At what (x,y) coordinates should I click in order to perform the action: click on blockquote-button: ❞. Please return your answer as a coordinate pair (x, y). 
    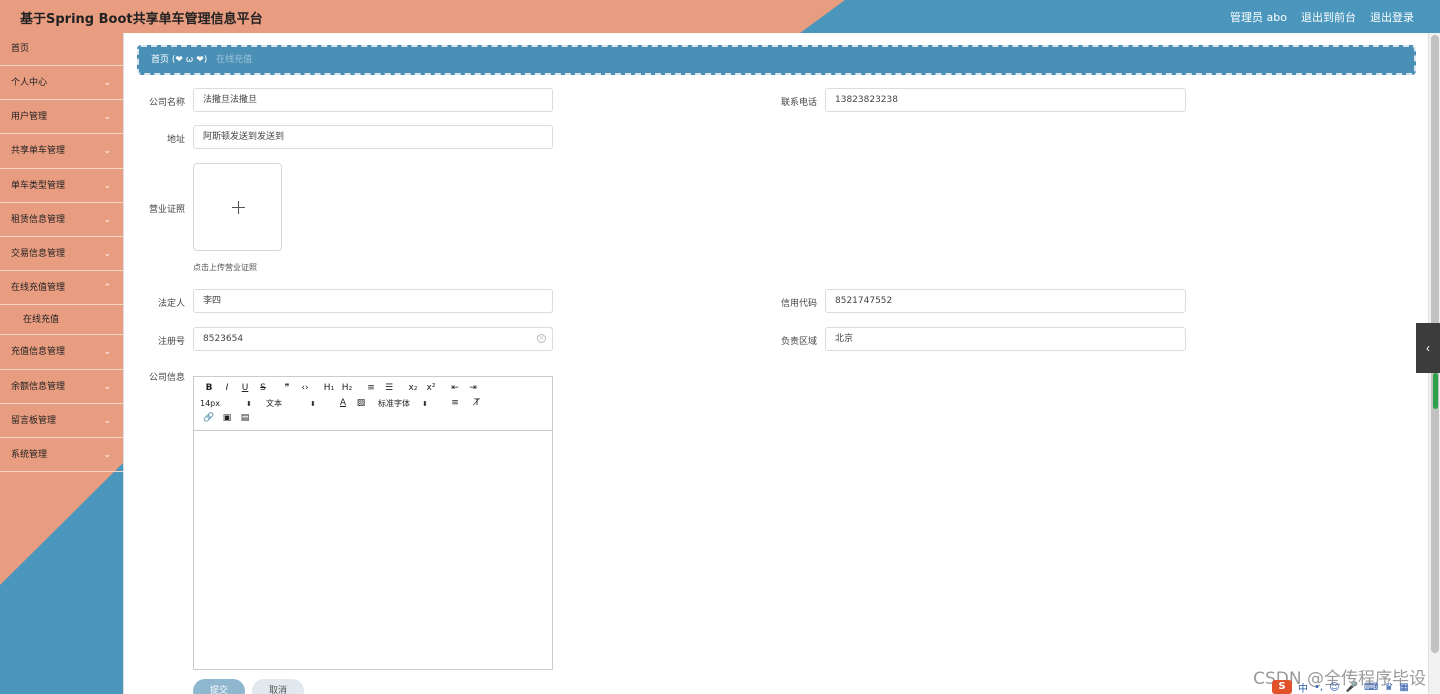
    Looking at the image, I should click on (287, 388).